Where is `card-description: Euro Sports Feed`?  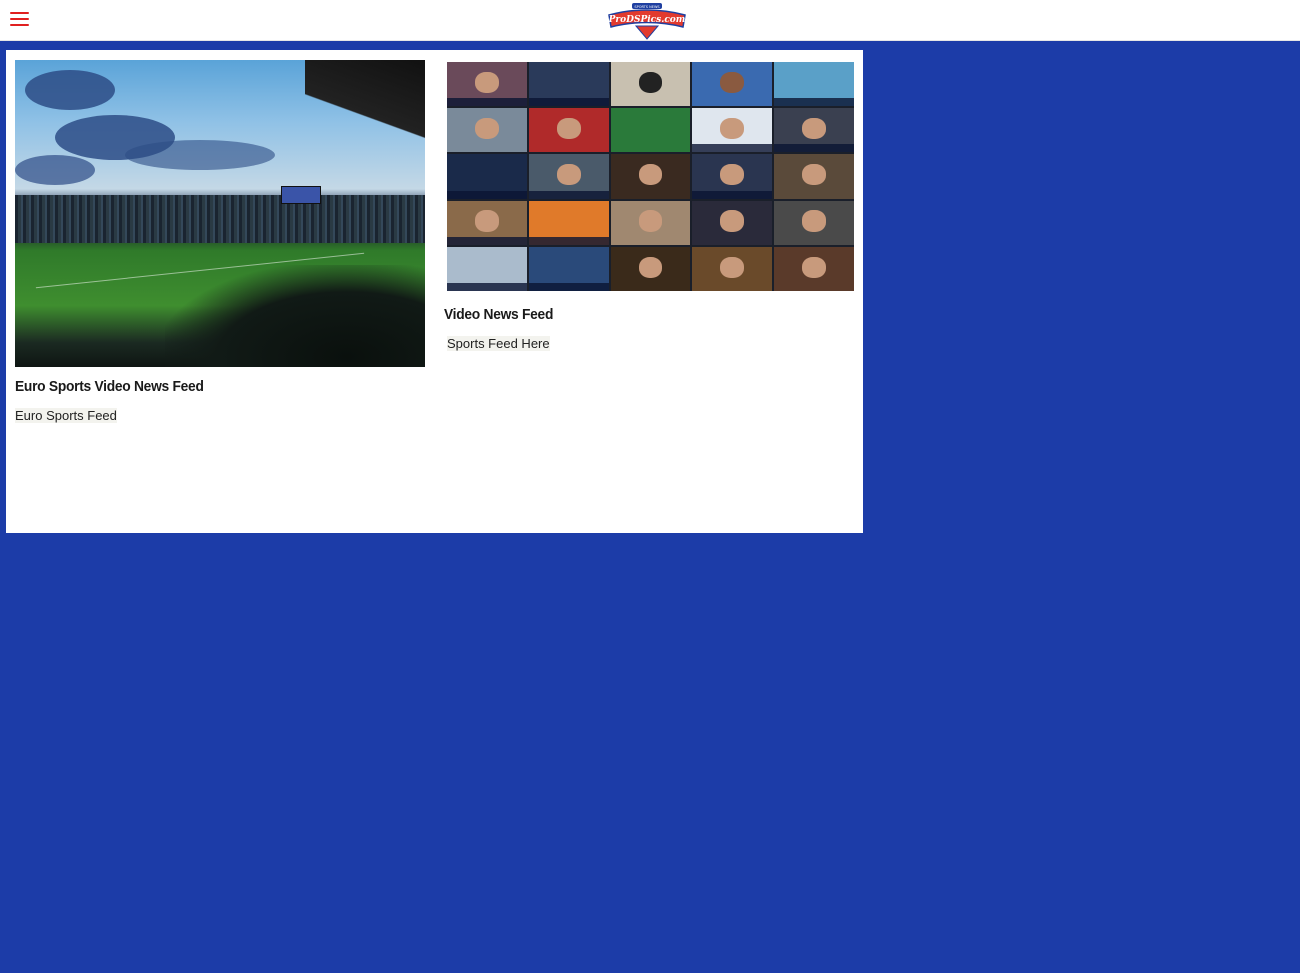
card-description: Euro Sports Feed is located at coordinates (66, 415).